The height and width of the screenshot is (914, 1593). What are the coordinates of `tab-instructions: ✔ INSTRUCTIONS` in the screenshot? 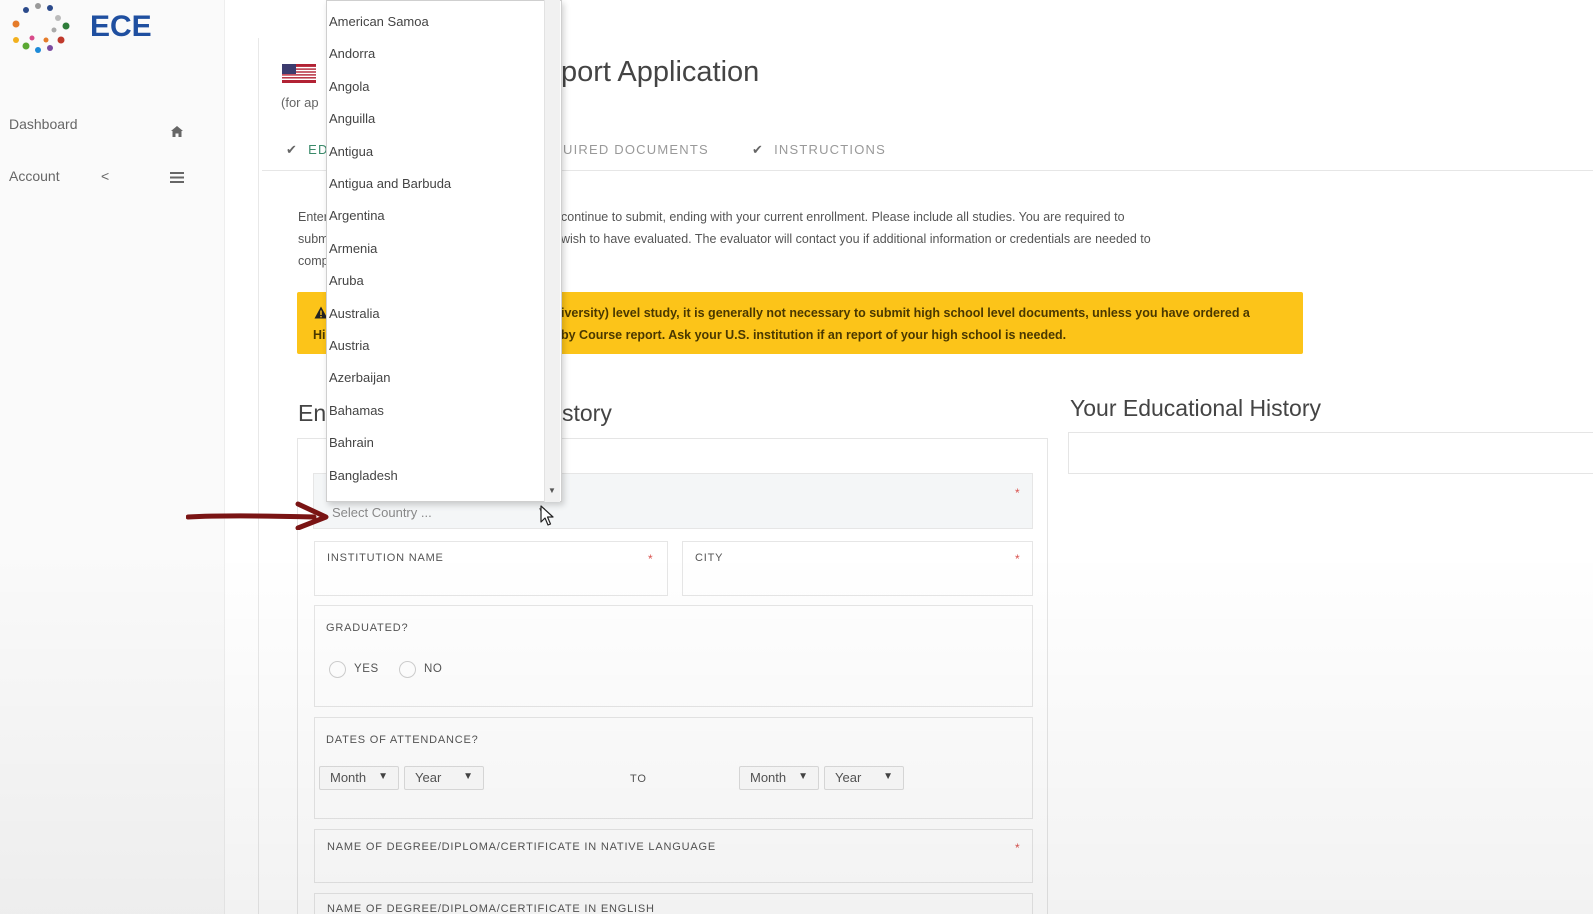 It's located at (819, 150).